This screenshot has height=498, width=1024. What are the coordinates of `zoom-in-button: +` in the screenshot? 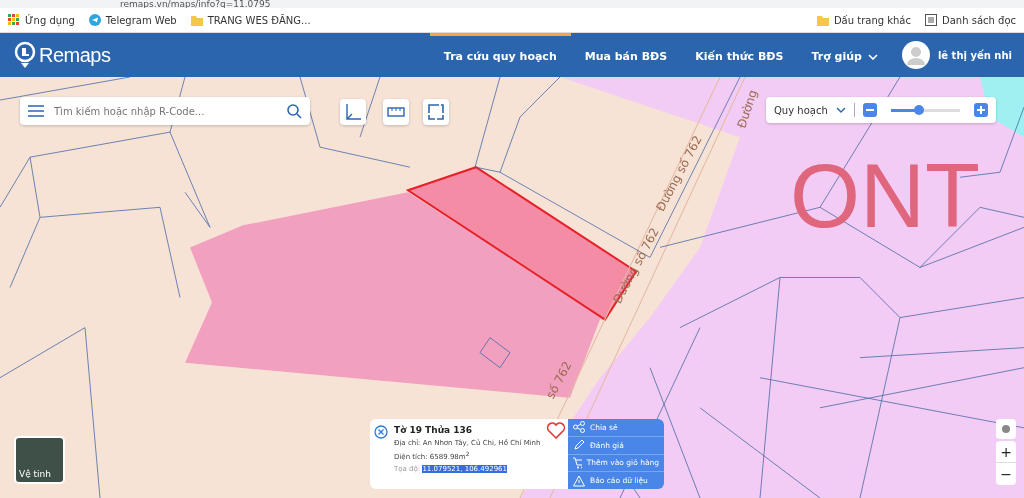 It's located at (1006, 452).